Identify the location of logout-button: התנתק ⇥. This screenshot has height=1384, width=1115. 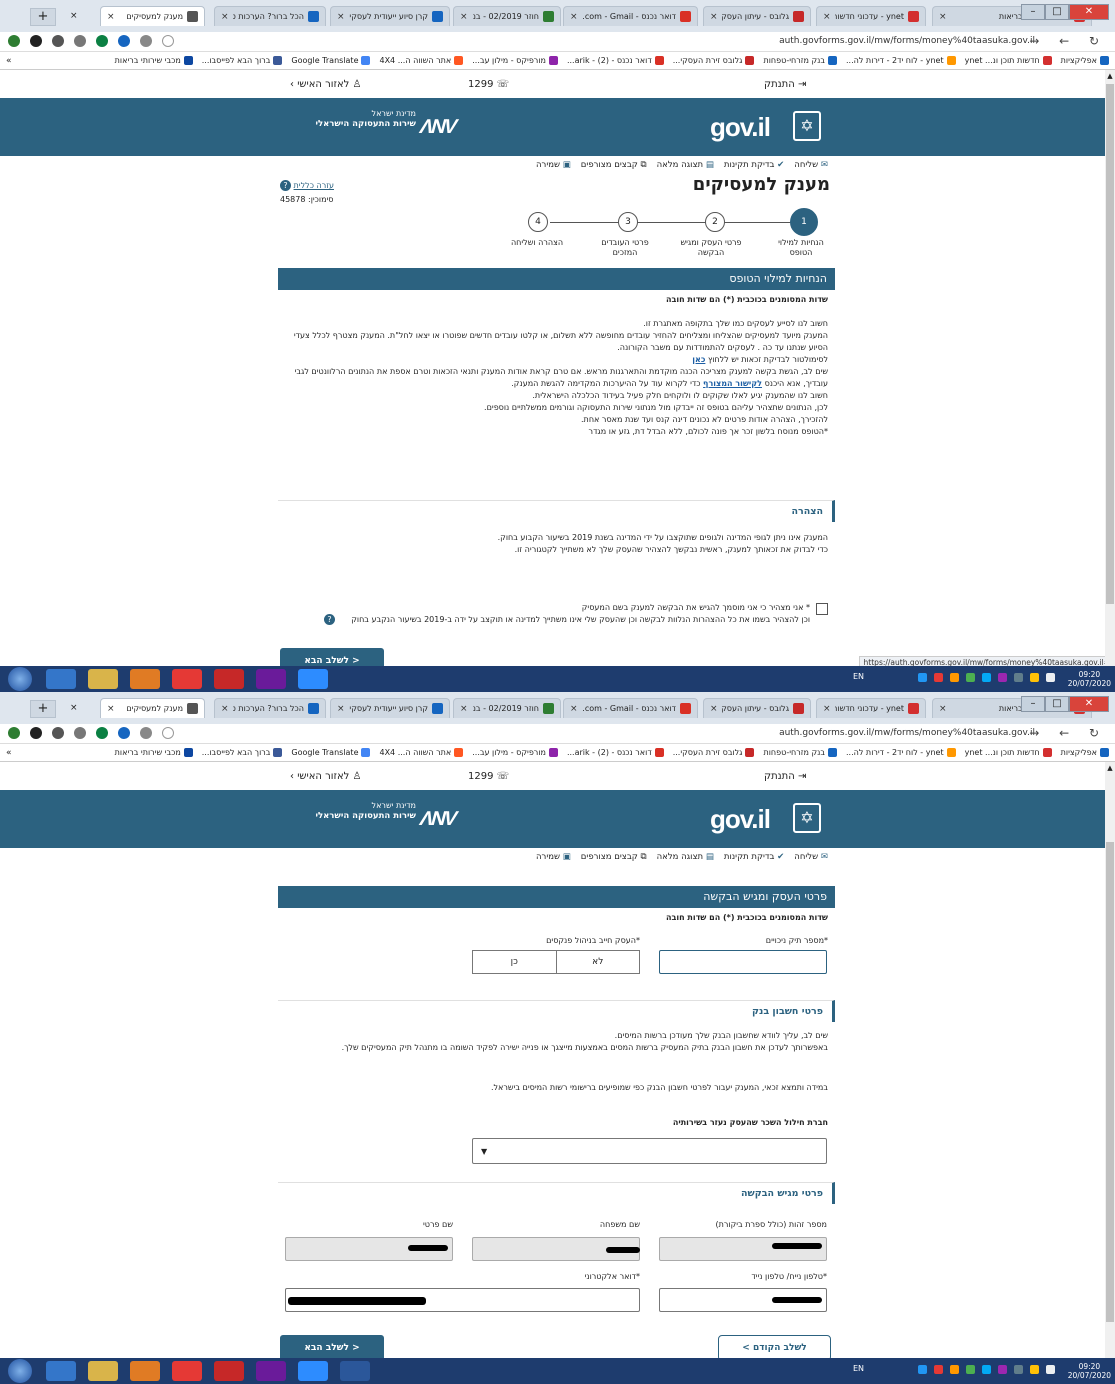
(785, 776).